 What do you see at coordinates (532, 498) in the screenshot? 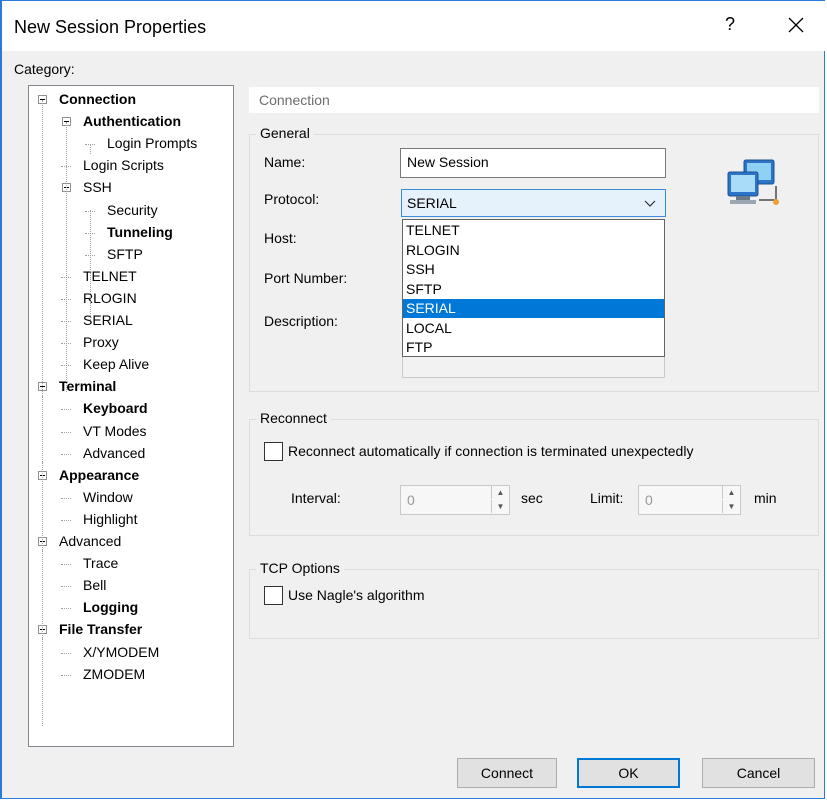
I see `interval-unit: sec` at bounding box center [532, 498].